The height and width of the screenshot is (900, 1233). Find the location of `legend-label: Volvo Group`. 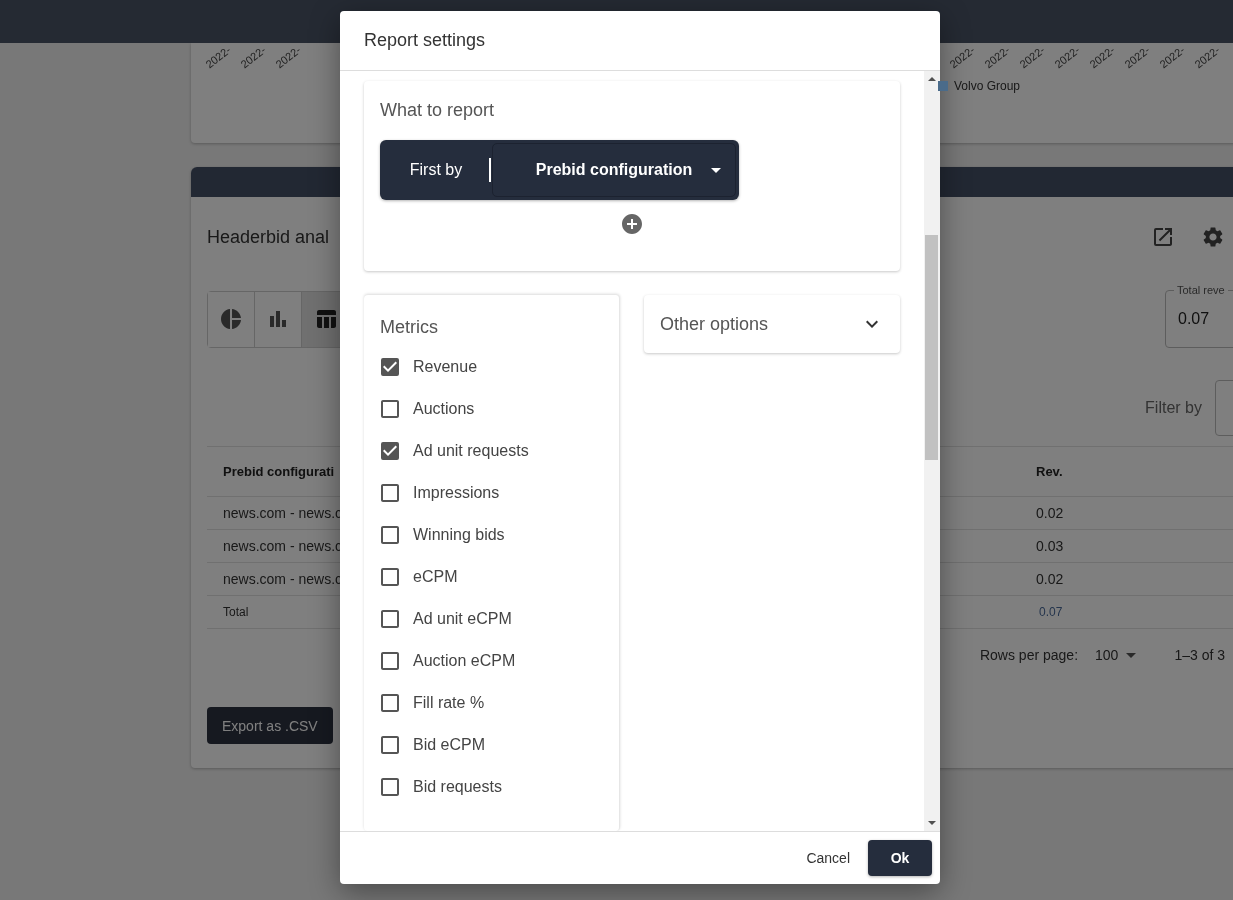

legend-label: Volvo Group is located at coordinates (987, 86).